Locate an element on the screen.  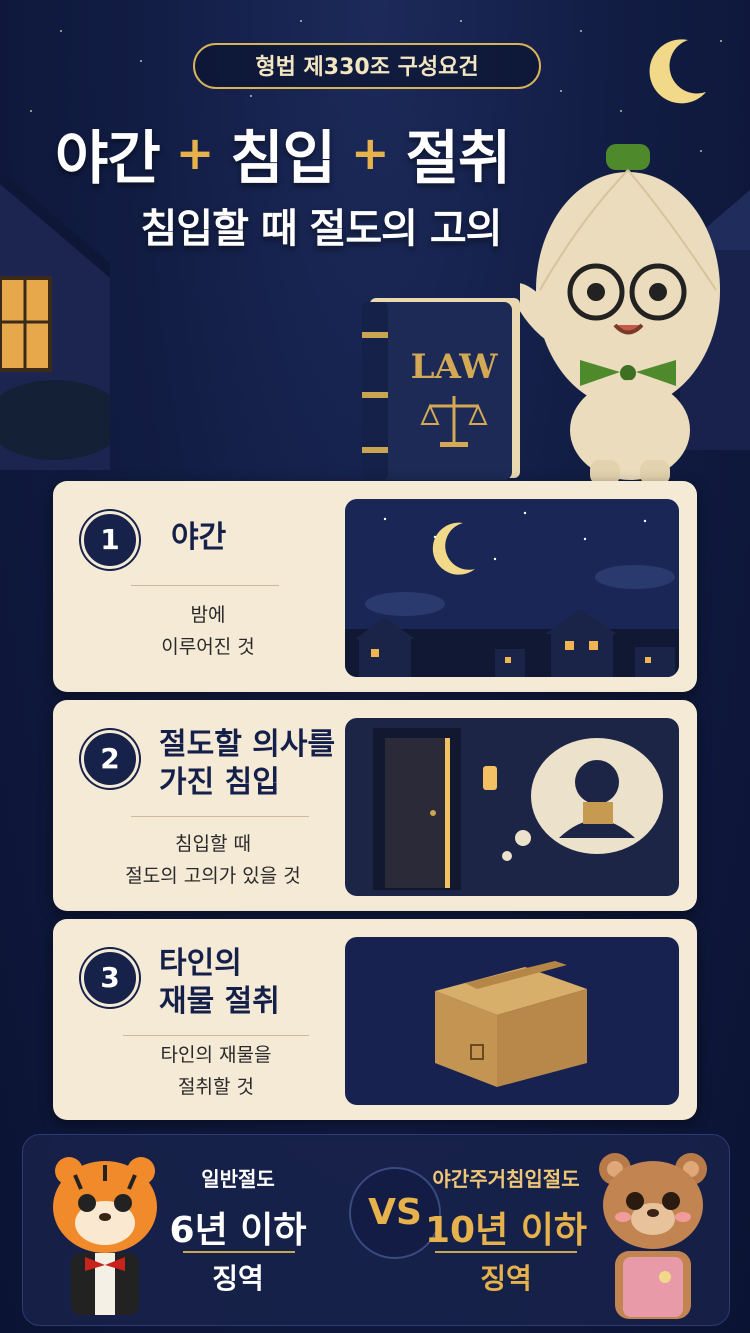
night-burglary-years: 10년 이하 is located at coordinates (506, 1230).